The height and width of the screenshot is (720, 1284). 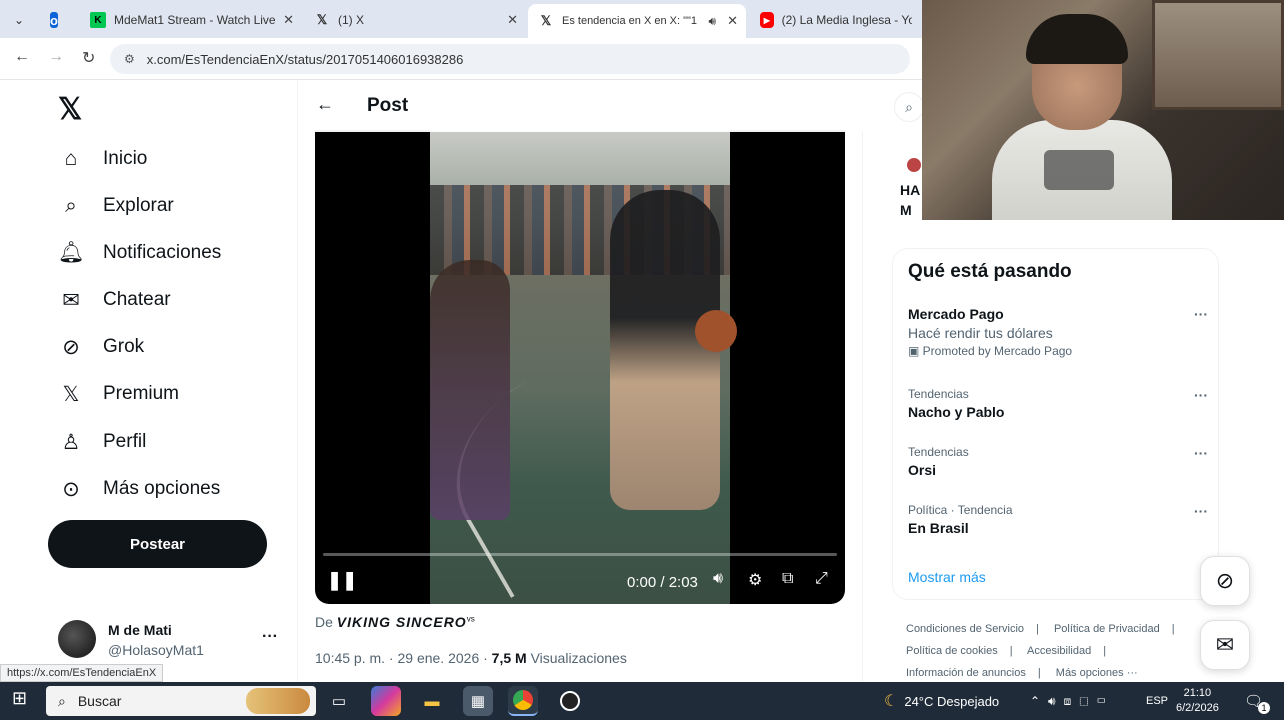 I want to click on footer-link: Información de anuncios, so click(x=966, y=673).